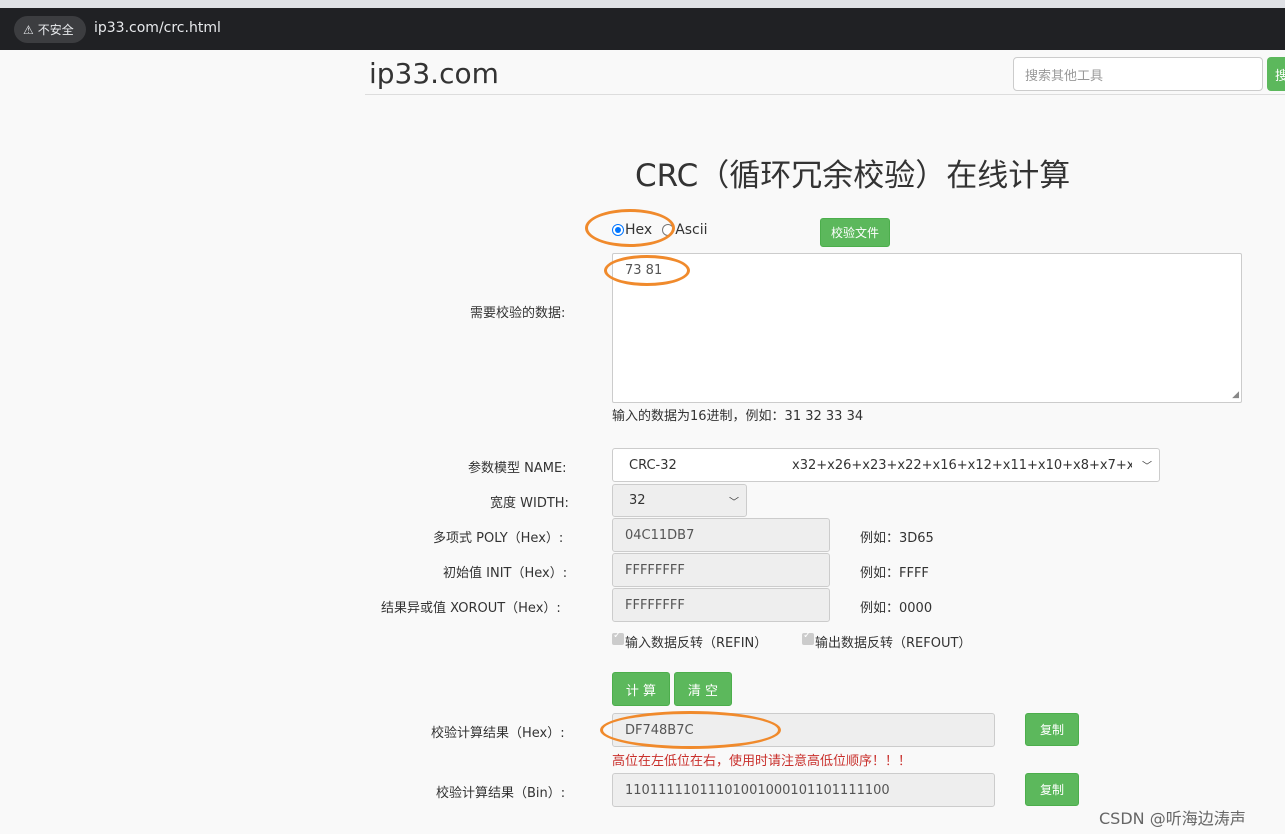  What do you see at coordinates (1235, 395) in the screenshot?
I see `resize-handle-icon: ◢` at bounding box center [1235, 395].